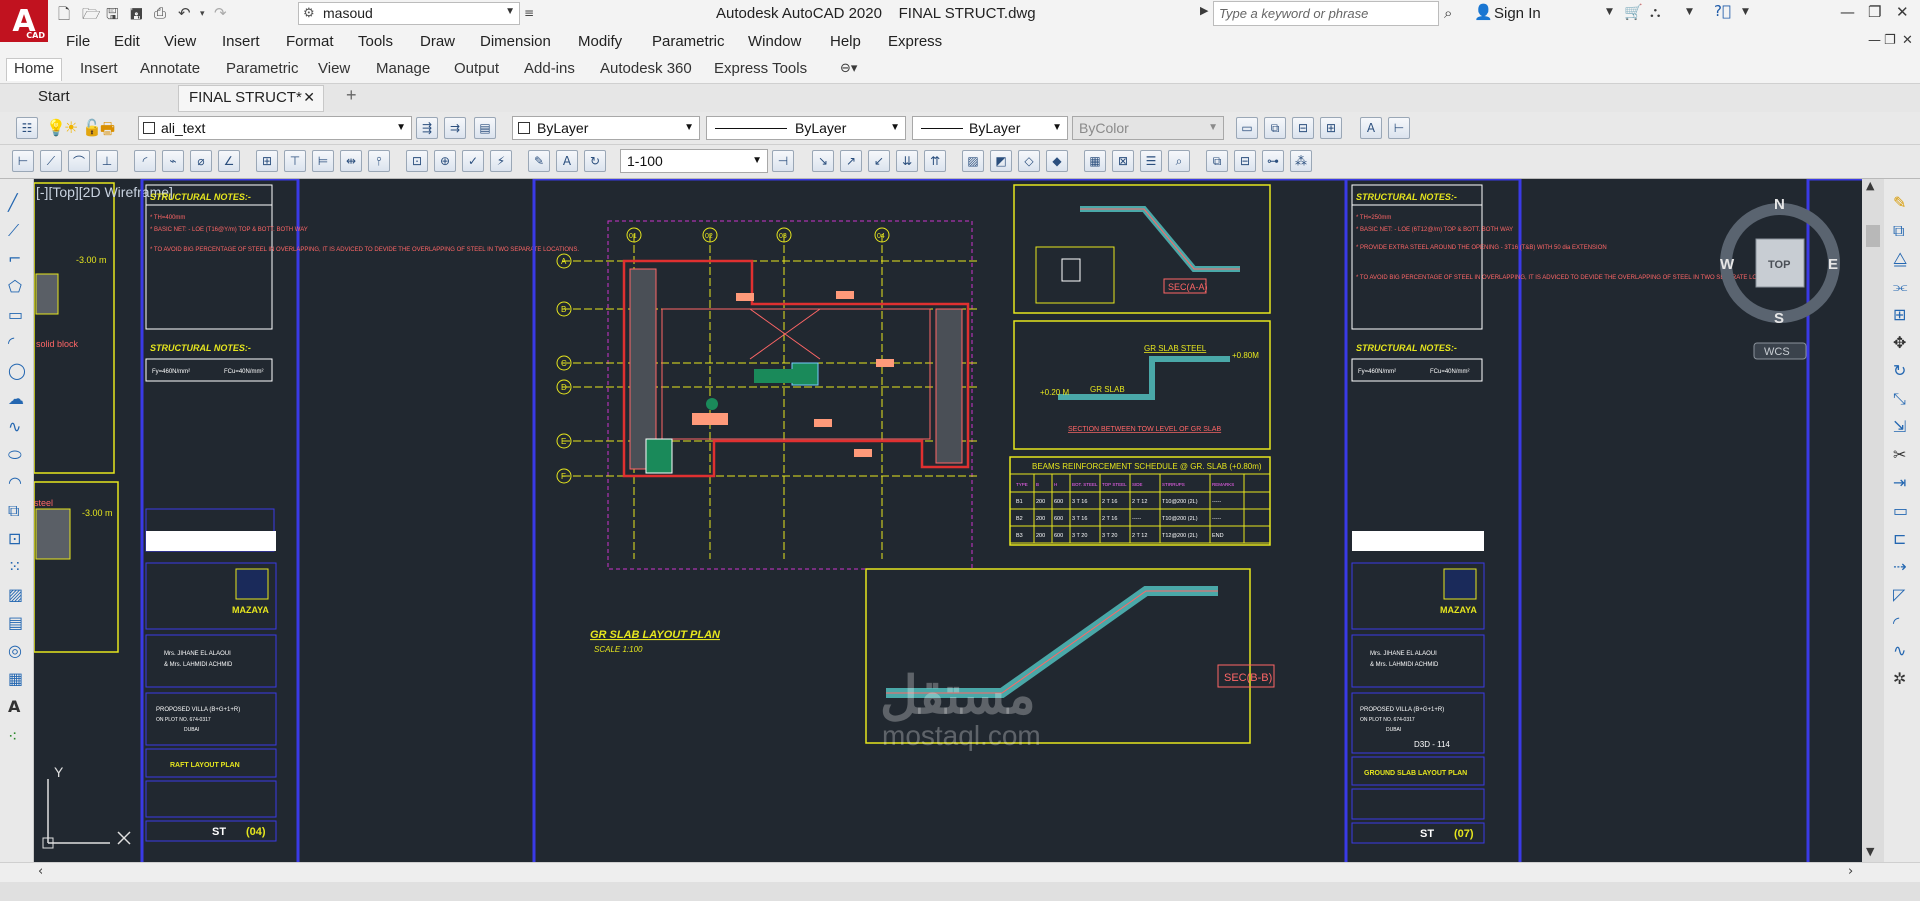 Image resolution: width=1920 pixels, height=901 pixels. Describe the element at coordinates (202, 14) in the screenshot. I see `undo-dropdown-icon: ▾` at that location.